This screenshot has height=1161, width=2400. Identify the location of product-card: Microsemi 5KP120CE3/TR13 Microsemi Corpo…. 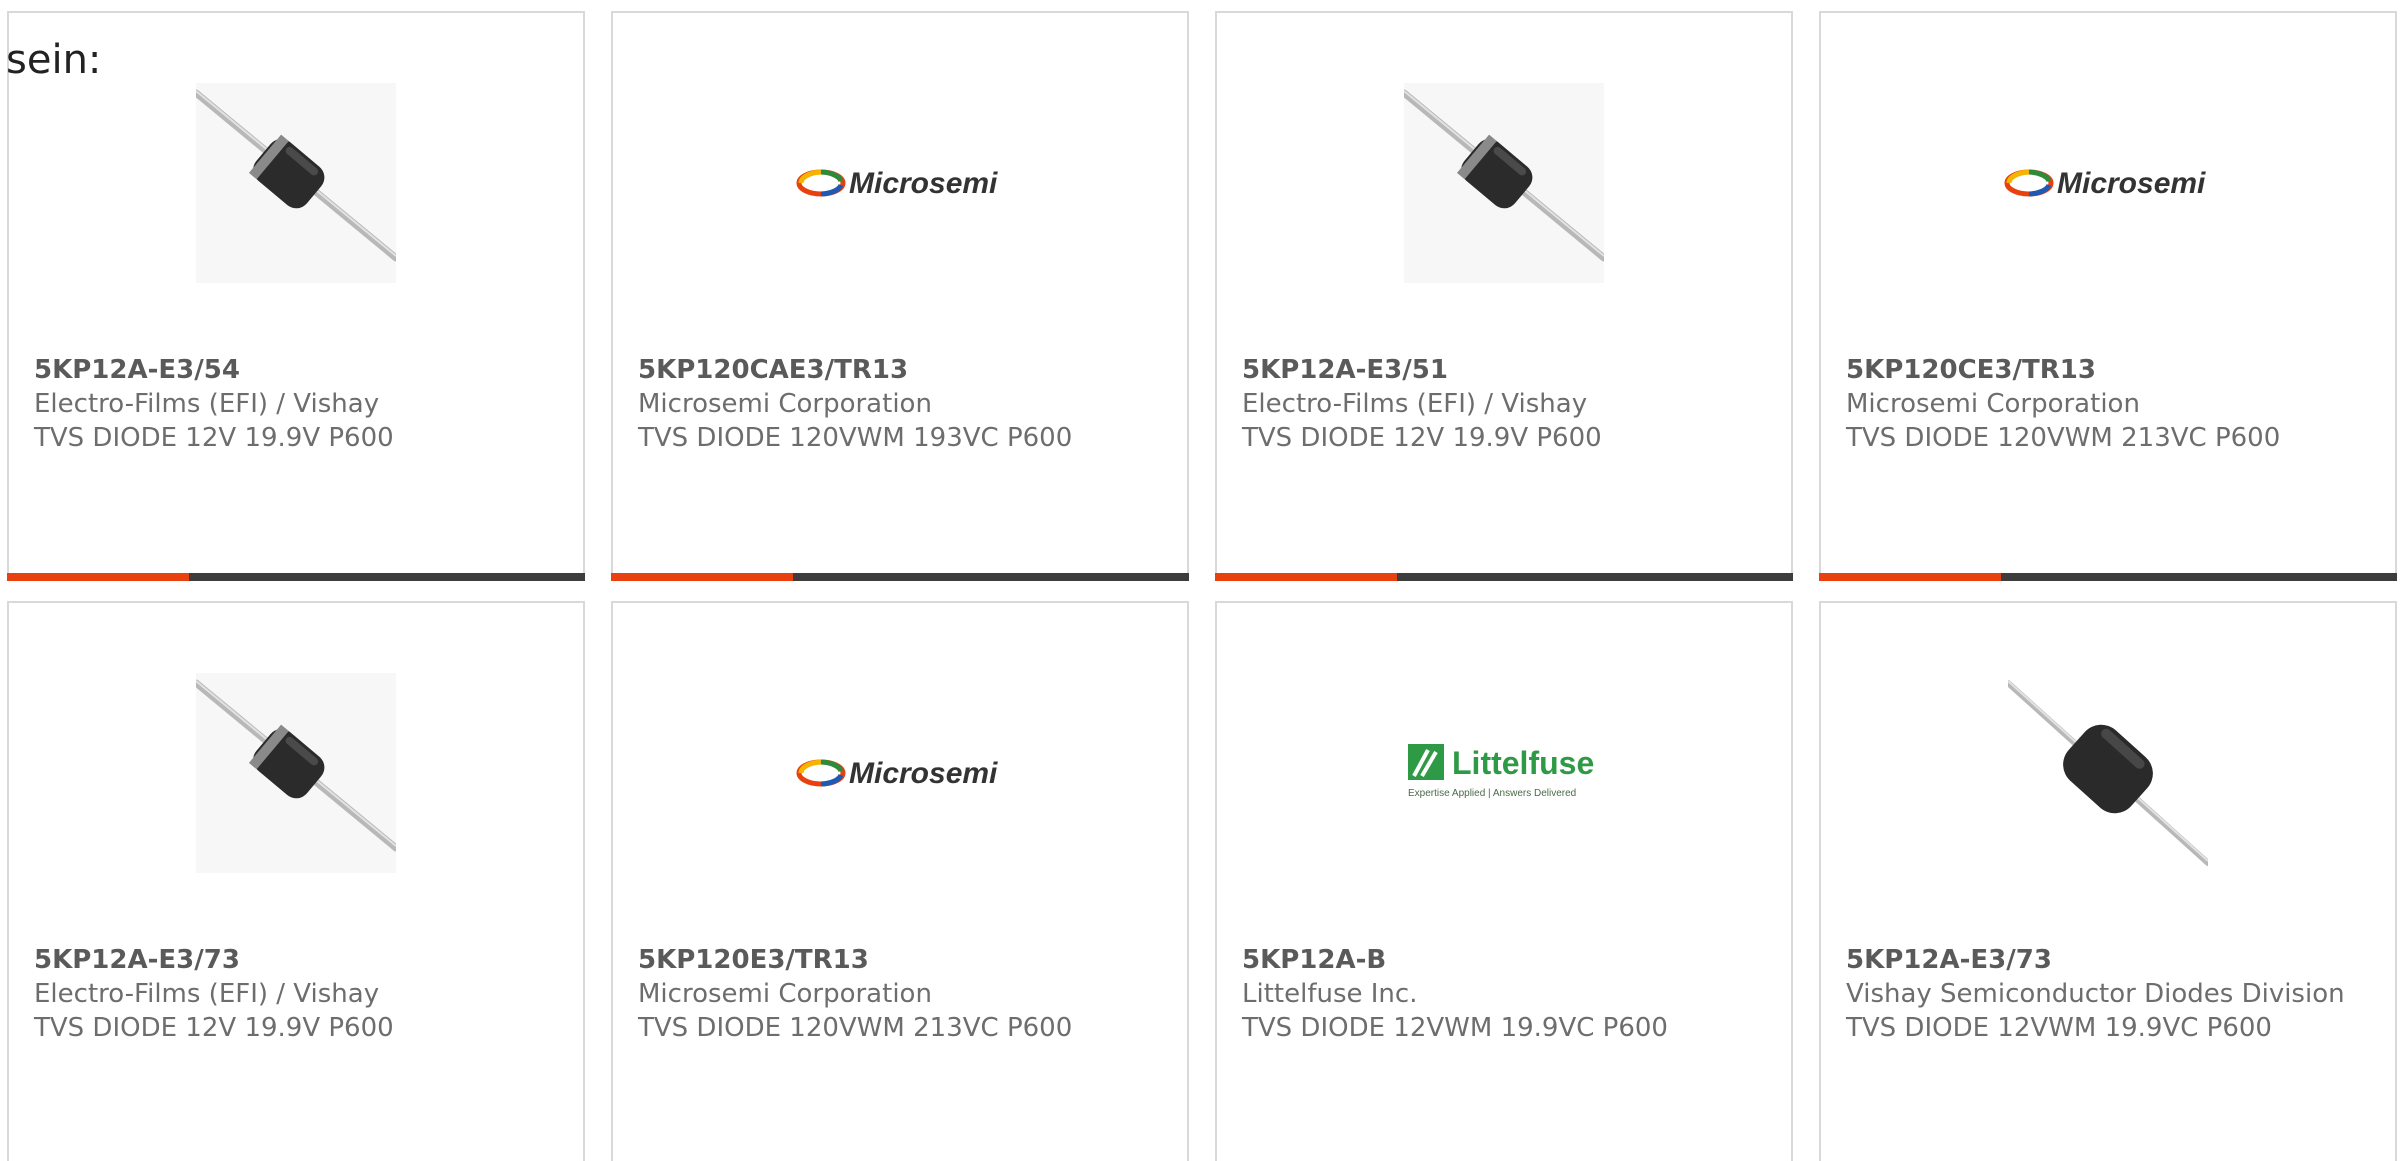
(2108, 296).